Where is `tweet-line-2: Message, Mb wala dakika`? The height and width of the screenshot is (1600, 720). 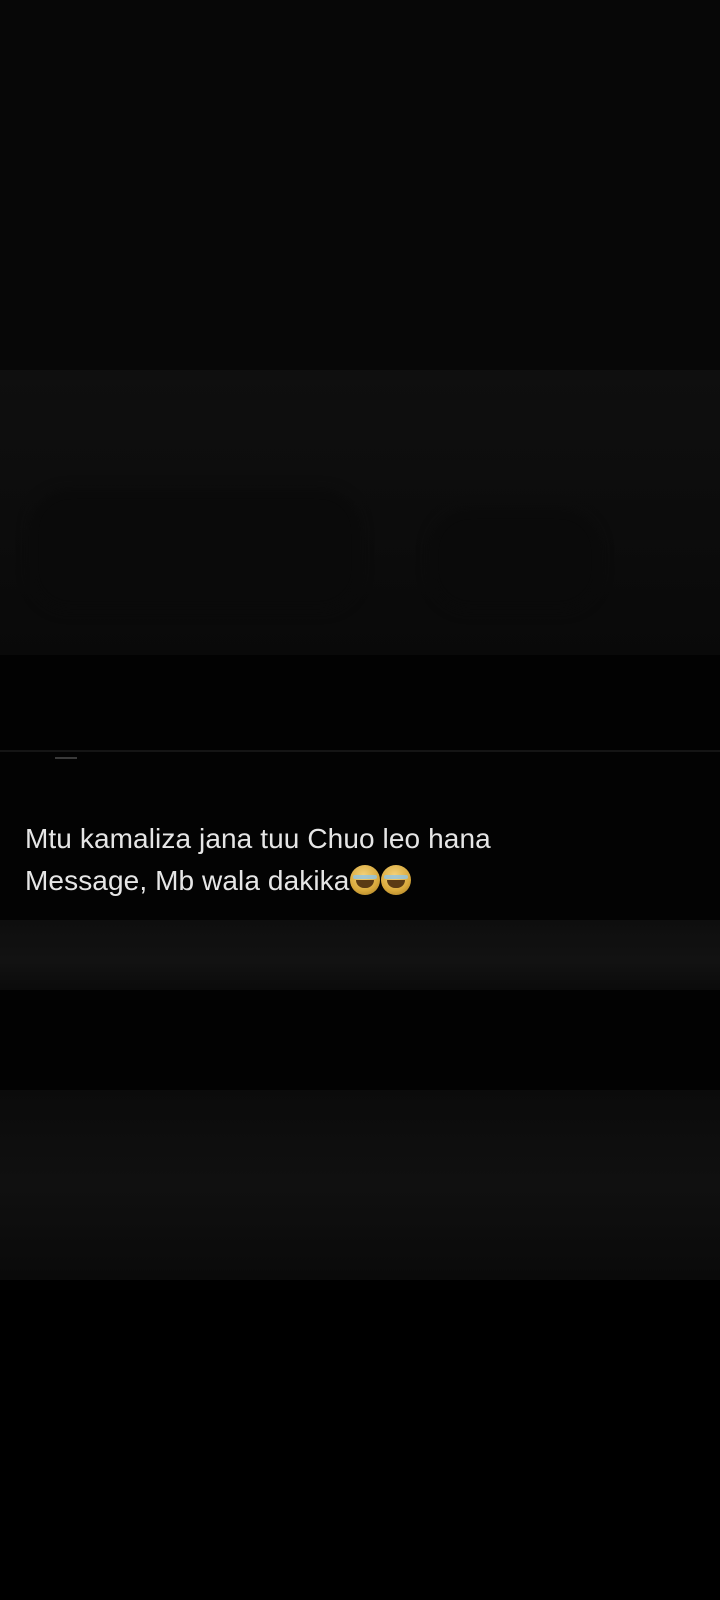
tweet-line-2: Message, Mb wala dakika is located at coordinates (355, 881).